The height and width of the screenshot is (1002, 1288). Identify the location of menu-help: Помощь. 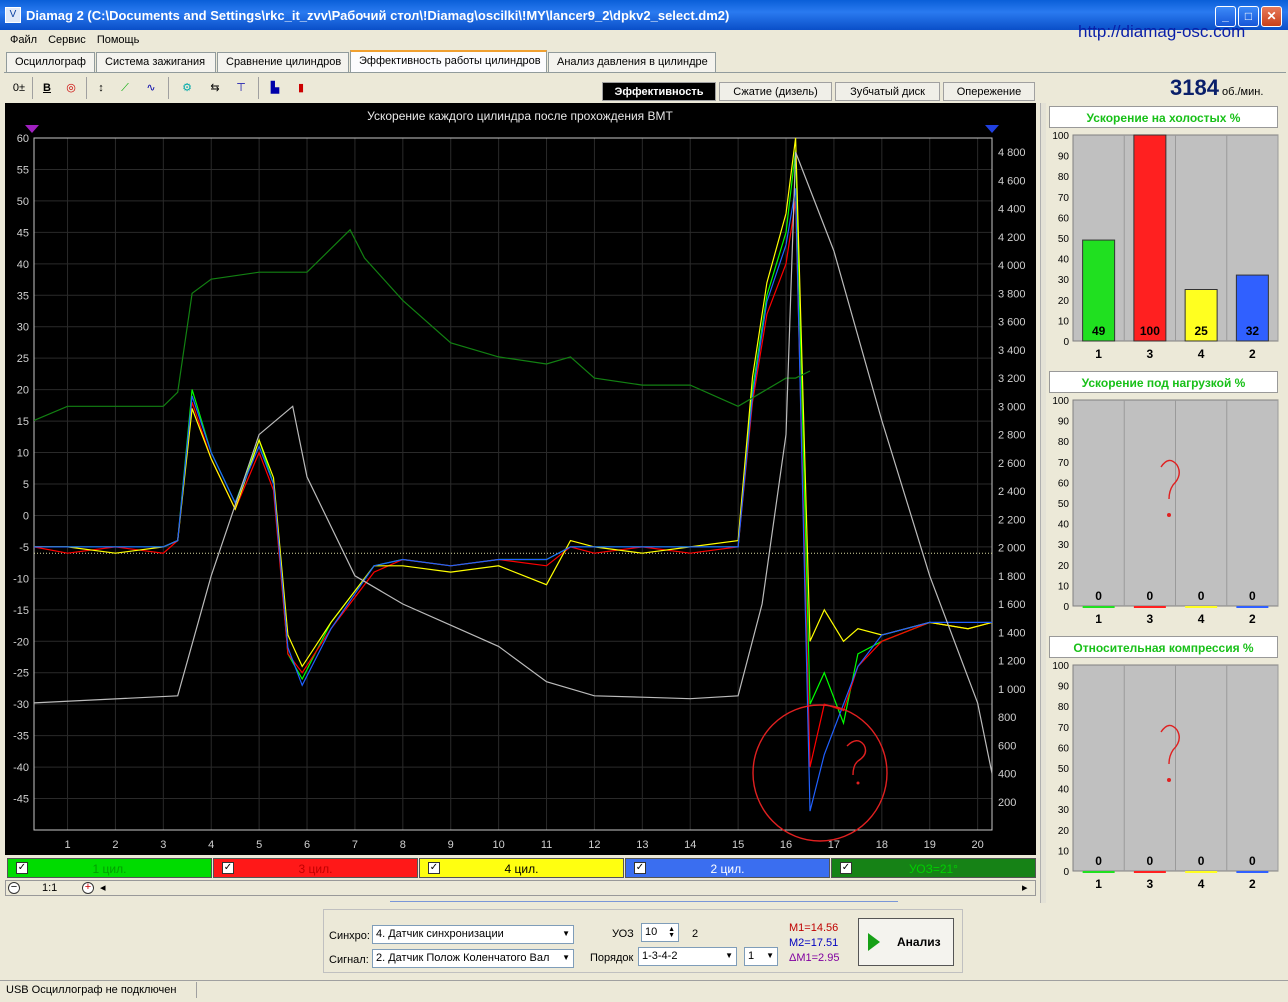
(118, 40).